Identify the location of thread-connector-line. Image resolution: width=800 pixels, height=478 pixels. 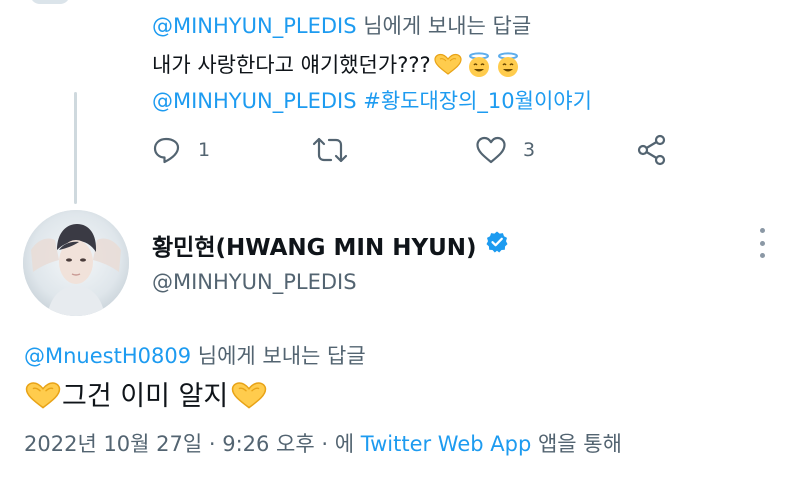
(75, 148).